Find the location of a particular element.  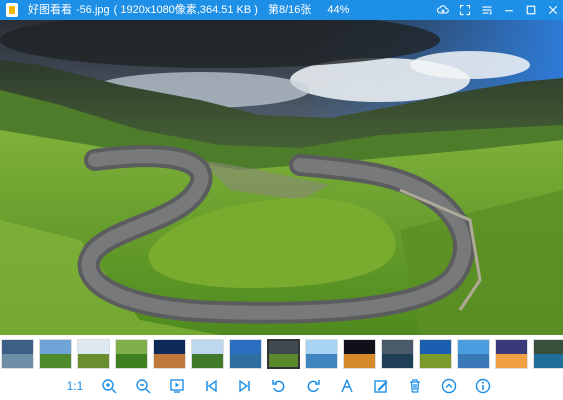

fullscreen-button is located at coordinates (465, 10).